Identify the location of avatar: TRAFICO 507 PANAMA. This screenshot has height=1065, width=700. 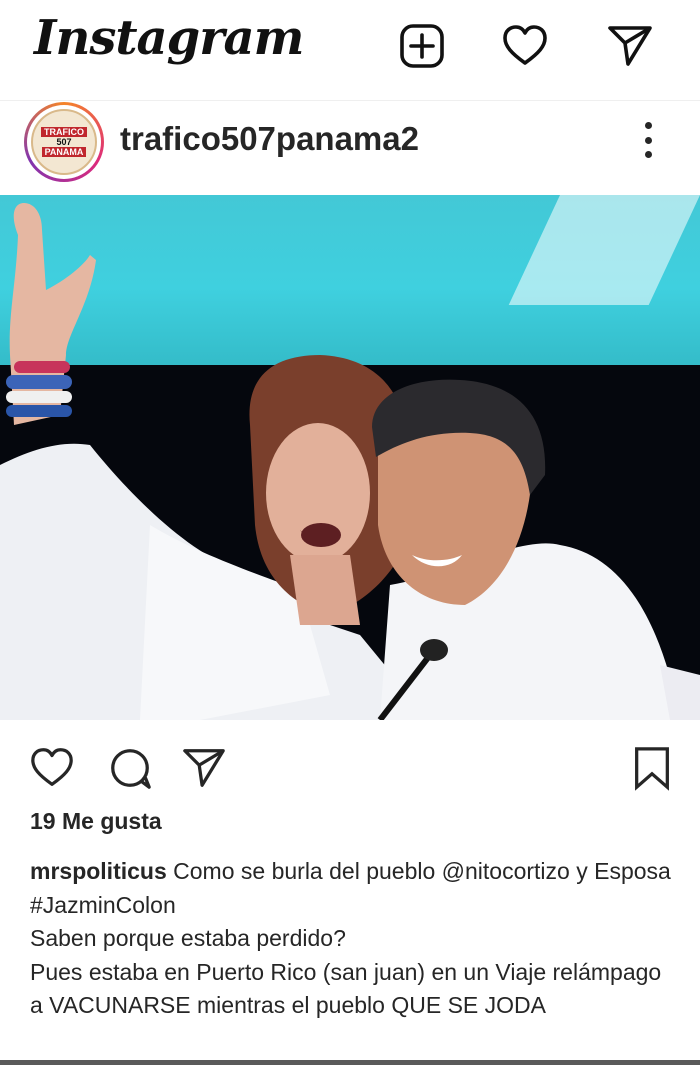
(64, 142).